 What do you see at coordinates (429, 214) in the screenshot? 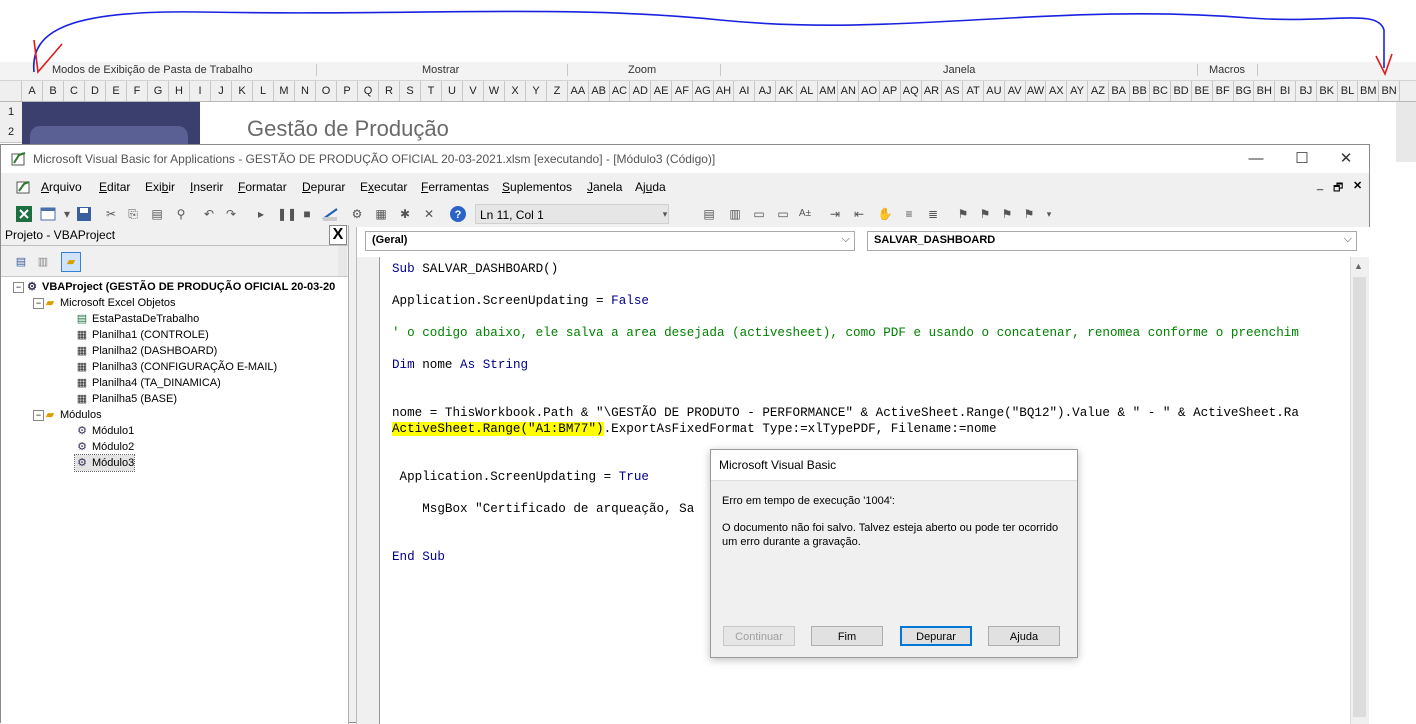
I see `toolbox-icon: ✕` at bounding box center [429, 214].